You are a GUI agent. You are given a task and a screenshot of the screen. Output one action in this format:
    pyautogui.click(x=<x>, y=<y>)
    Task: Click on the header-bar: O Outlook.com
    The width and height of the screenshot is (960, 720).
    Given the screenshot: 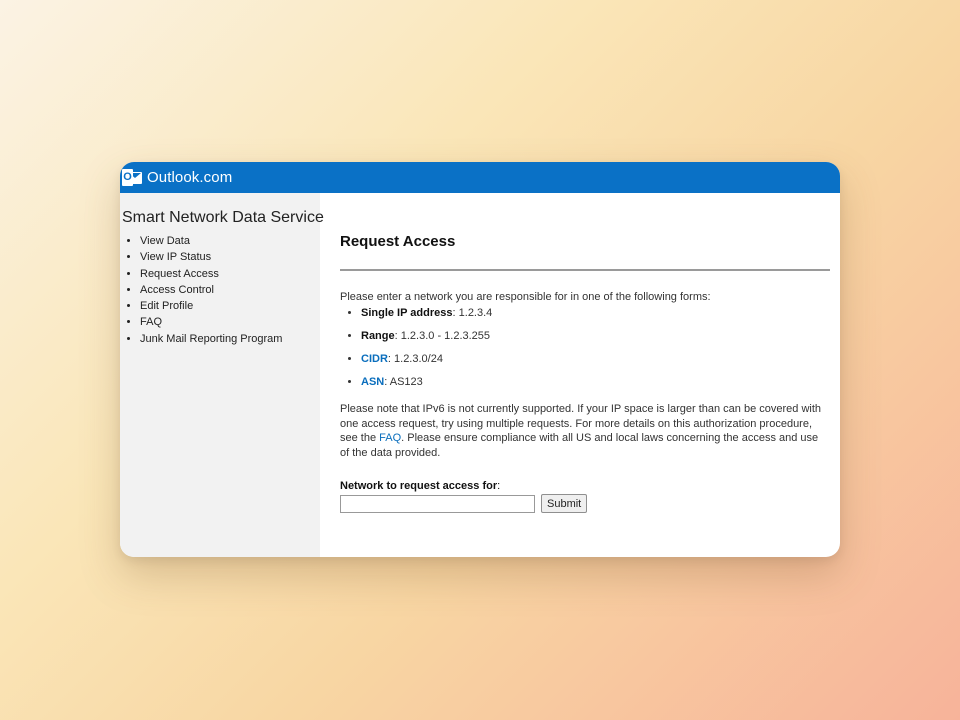 What is the action you would take?
    pyautogui.click(x=480, y=177)
    